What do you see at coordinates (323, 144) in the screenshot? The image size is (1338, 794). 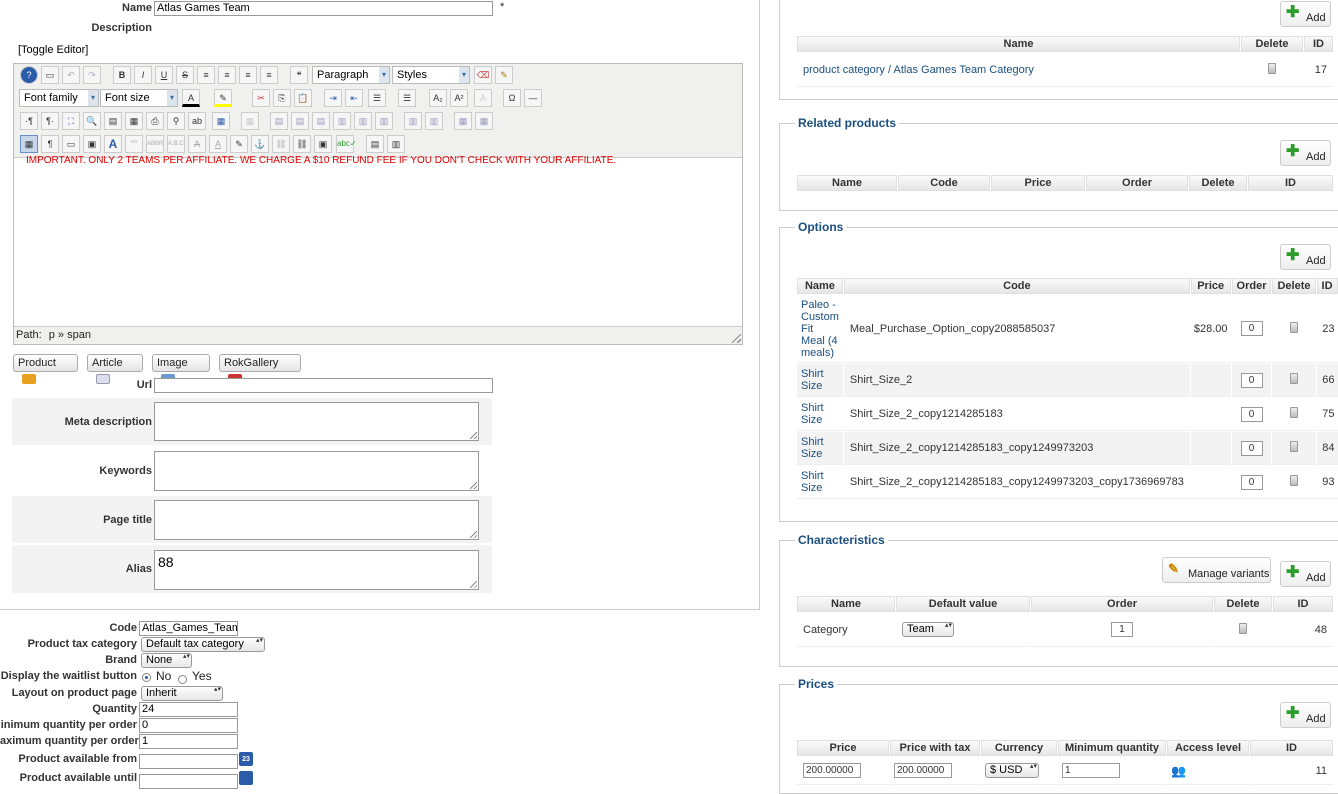 I see `media-icon: ▣` at bounding box center [323, 144].